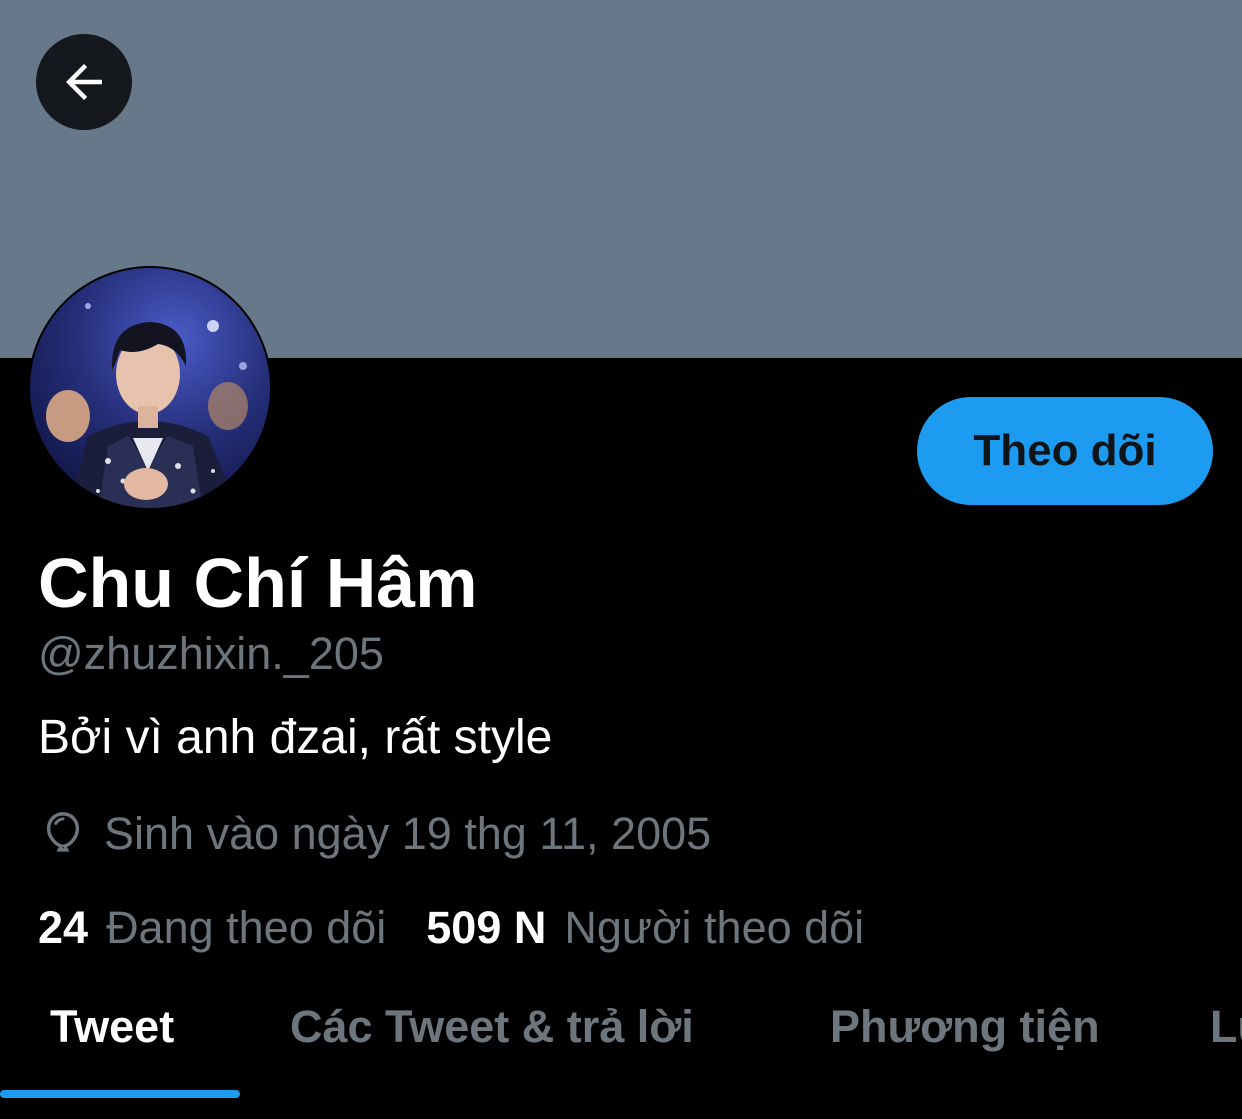  What do you see at coordinates (965, 1027) in the screenshot?
I see `tab-media: Phương tiện` at bounding box center [965, 1027].